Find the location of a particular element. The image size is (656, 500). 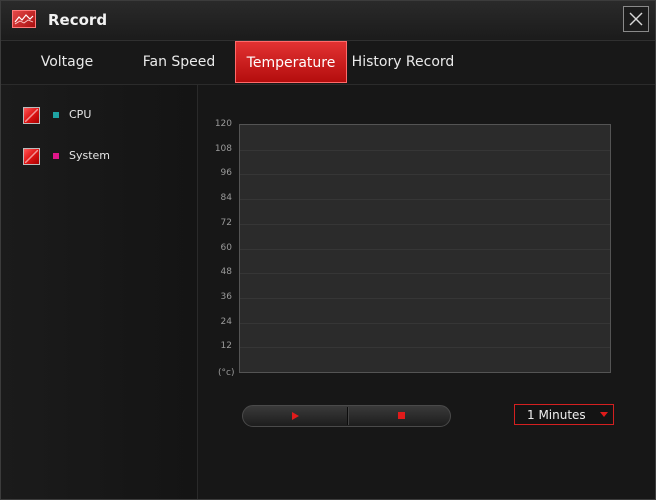

stop-icon is located at coordinates (401, 415).